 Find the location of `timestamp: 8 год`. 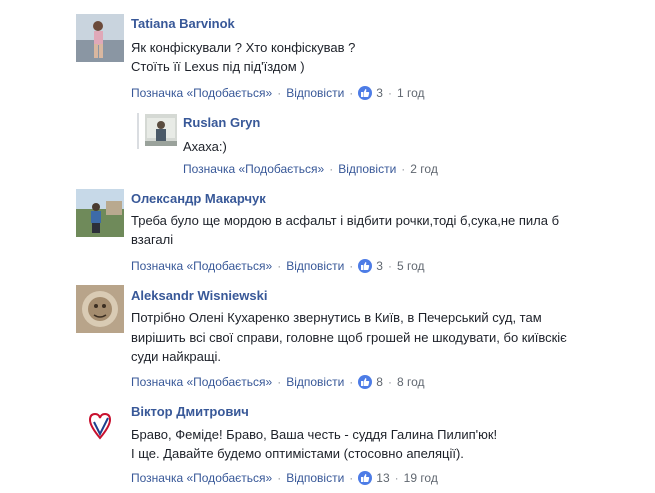

timestamp: 8 год is located at coordinates (411, 382).